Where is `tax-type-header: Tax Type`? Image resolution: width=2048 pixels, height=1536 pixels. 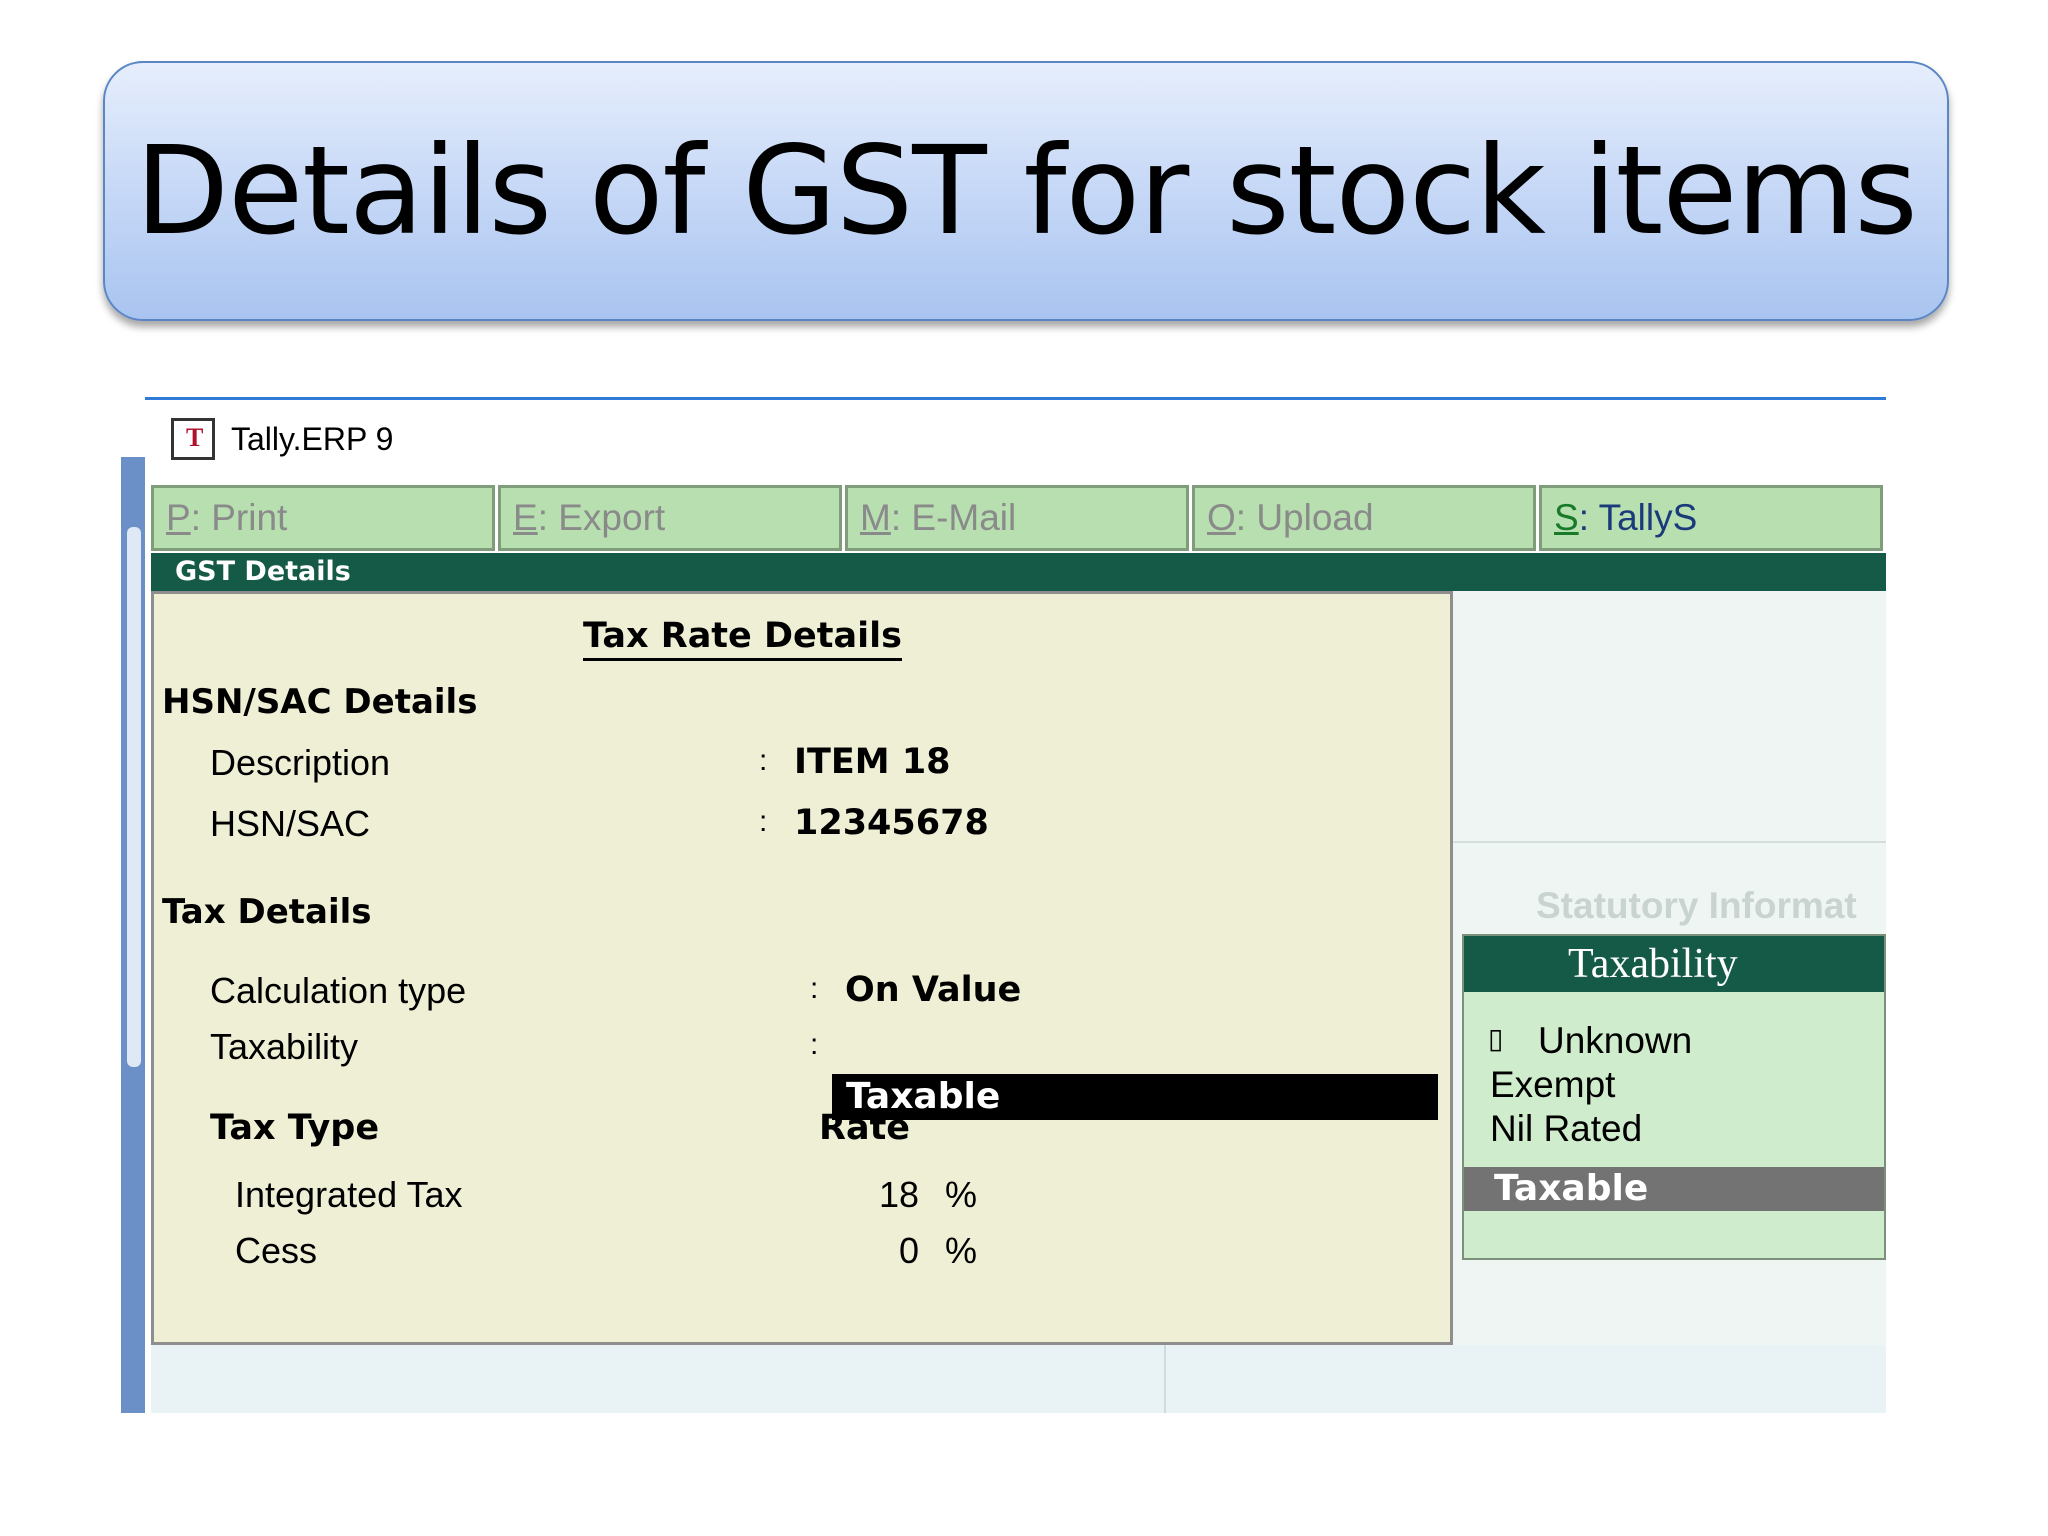 tax-type-header: Tax Type is located at coordinates (295, 1128).